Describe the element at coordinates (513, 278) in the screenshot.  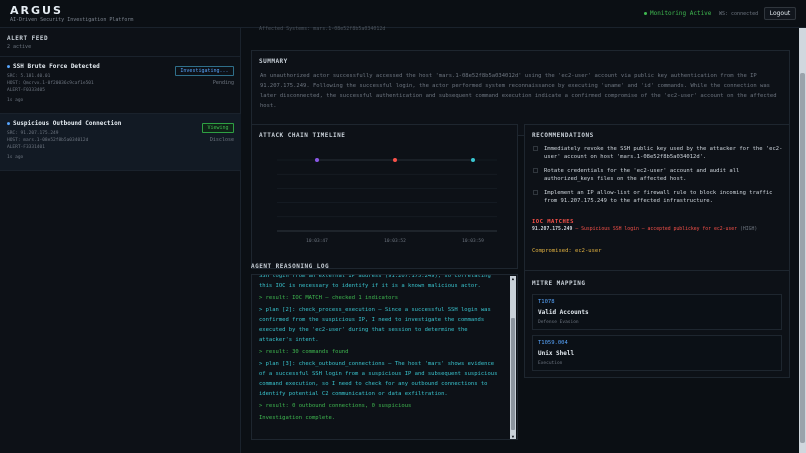
I see `scroll-up-icon: ▲` at that location.